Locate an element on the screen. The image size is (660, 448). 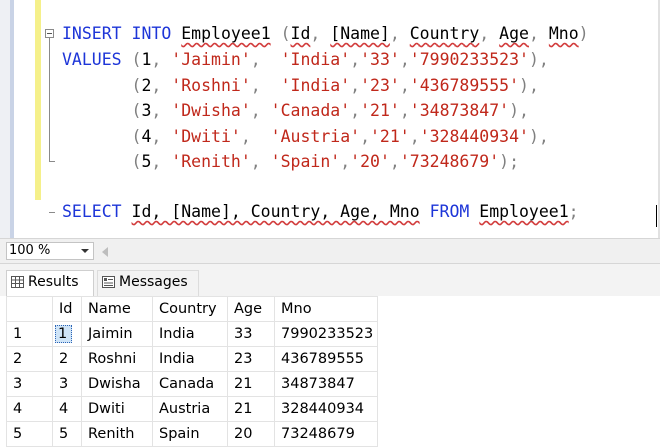
string-literal: '33' is located at coordinates (380, 59).